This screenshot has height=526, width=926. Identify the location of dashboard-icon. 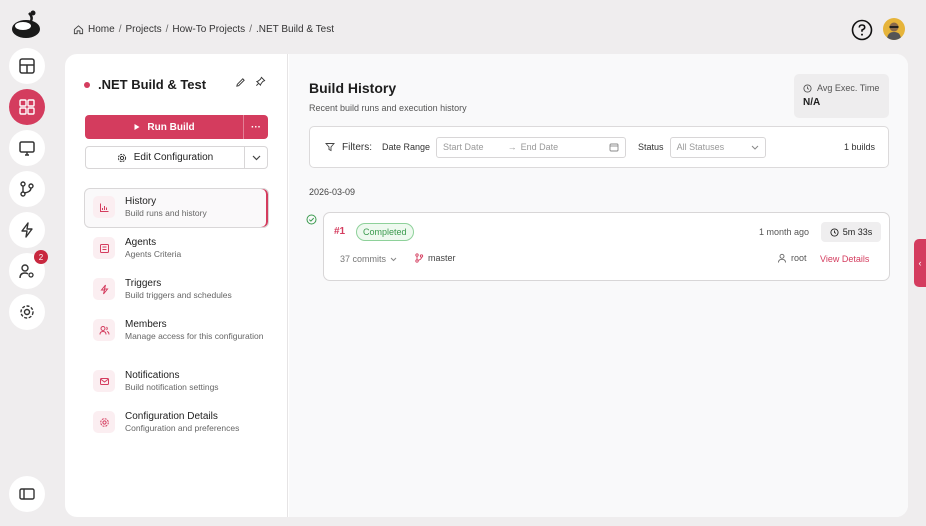
(27, 107).